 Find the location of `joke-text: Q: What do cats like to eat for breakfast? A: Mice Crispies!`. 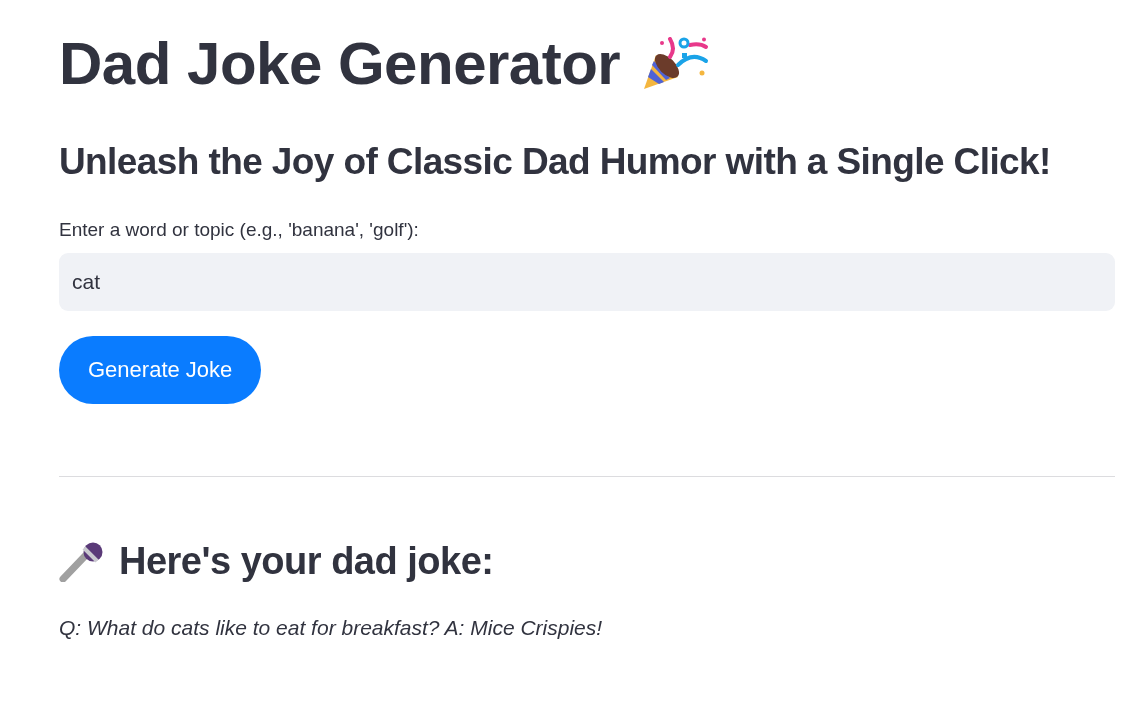

joke-text: Q: What do cats like to eat for breakfast? A: Mice Crispies! is located at coordinates (331, 628).